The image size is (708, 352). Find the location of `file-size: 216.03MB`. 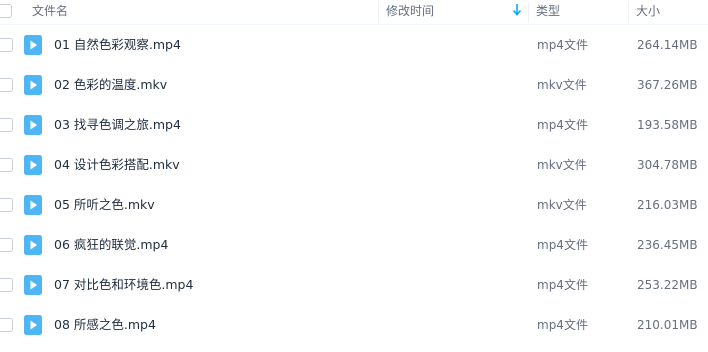

file-size: 216.03MB is located at coordinates (667, 205).